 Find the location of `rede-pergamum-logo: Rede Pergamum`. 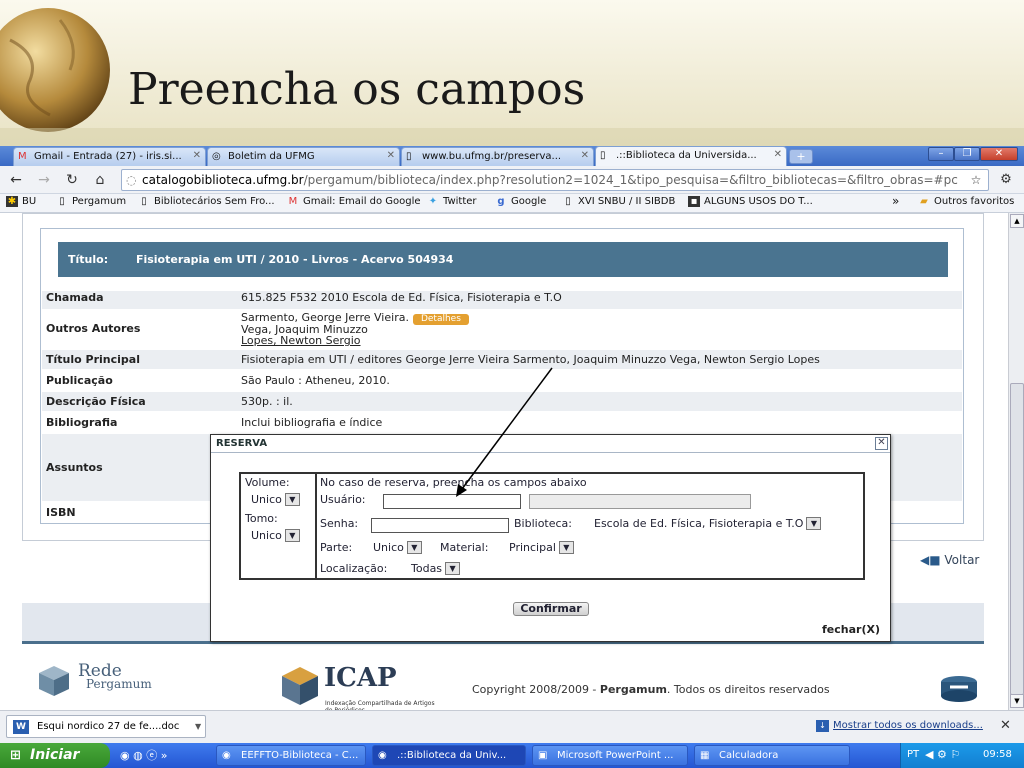

rede-pergamum-logo: Rede Pergamum is located at coordinates (94, 681).